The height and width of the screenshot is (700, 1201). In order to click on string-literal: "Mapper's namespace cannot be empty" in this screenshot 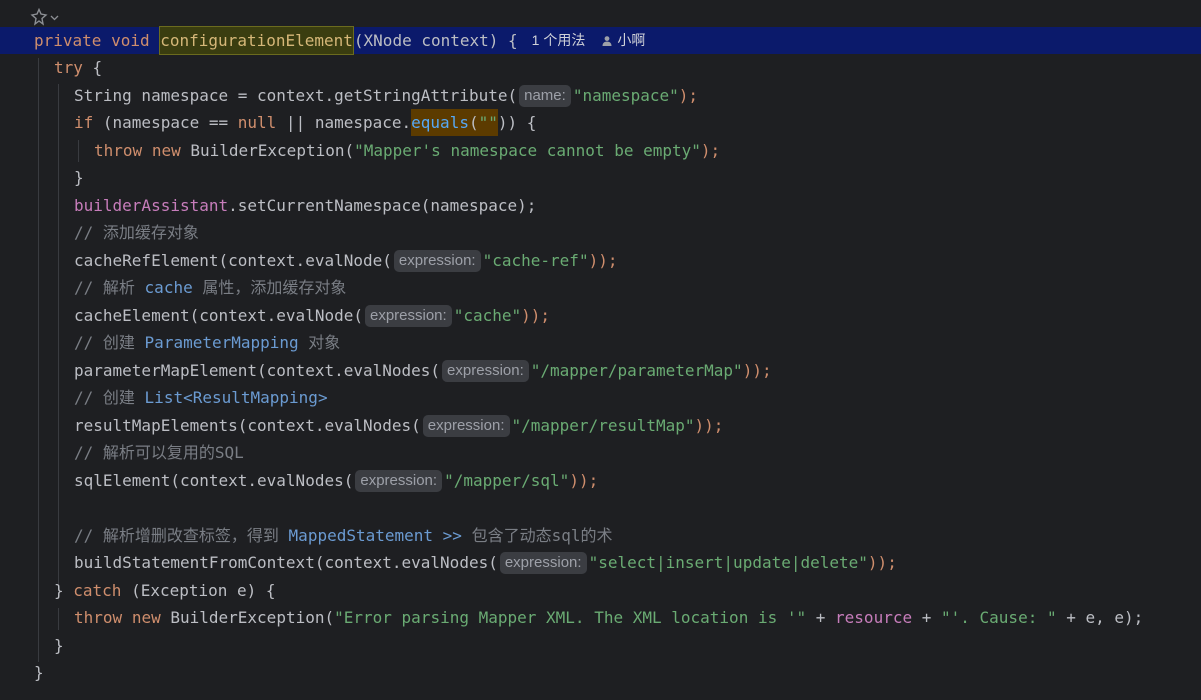, I will do `click(527, 150)`.